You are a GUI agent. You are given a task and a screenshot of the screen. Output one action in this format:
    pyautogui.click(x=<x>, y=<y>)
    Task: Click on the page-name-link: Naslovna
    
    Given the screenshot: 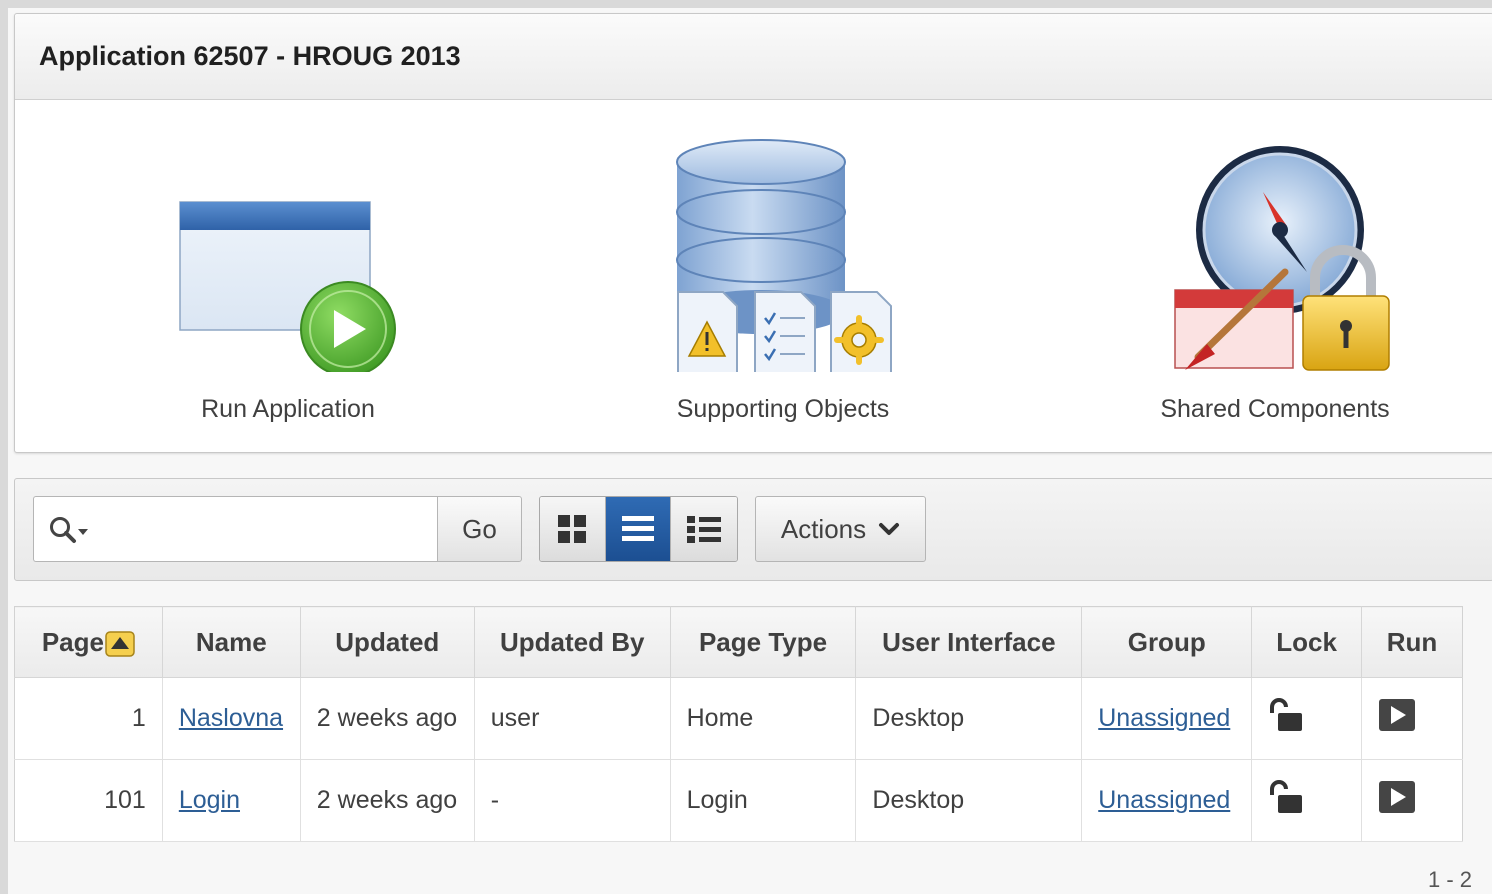 What is the action you would take?
    pyautogui.click(x=231, y=718)
    